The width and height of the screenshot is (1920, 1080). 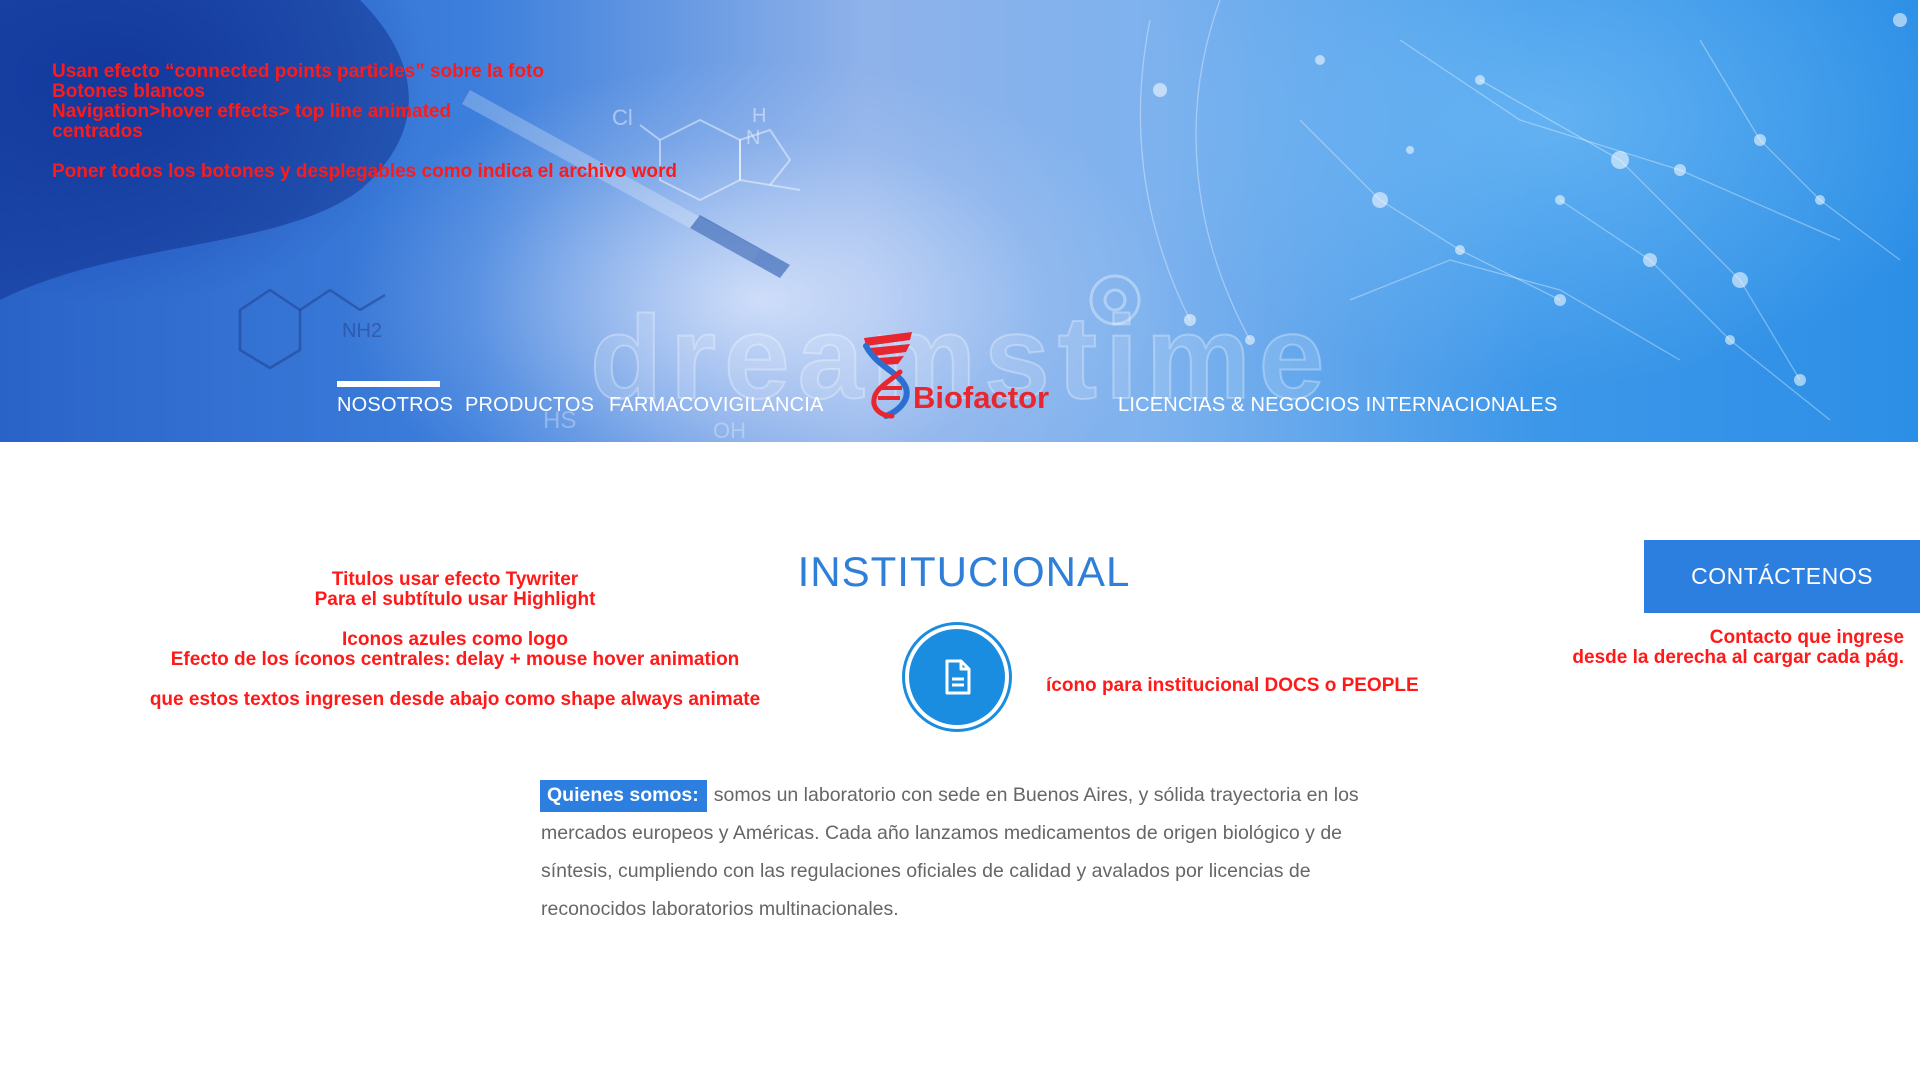 I want to click on institutional-icon-button, so click(x=957, y=677).